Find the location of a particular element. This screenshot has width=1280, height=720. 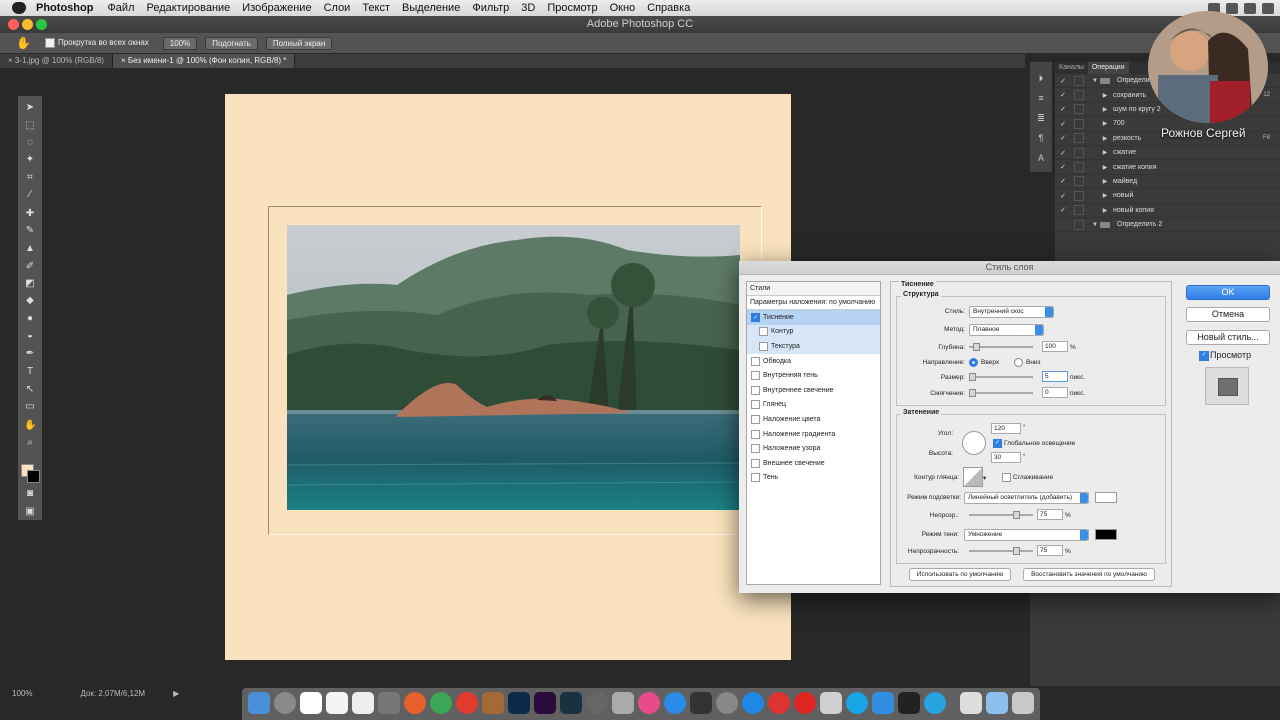

direction-up-radio is located at coordinates (973, 362).